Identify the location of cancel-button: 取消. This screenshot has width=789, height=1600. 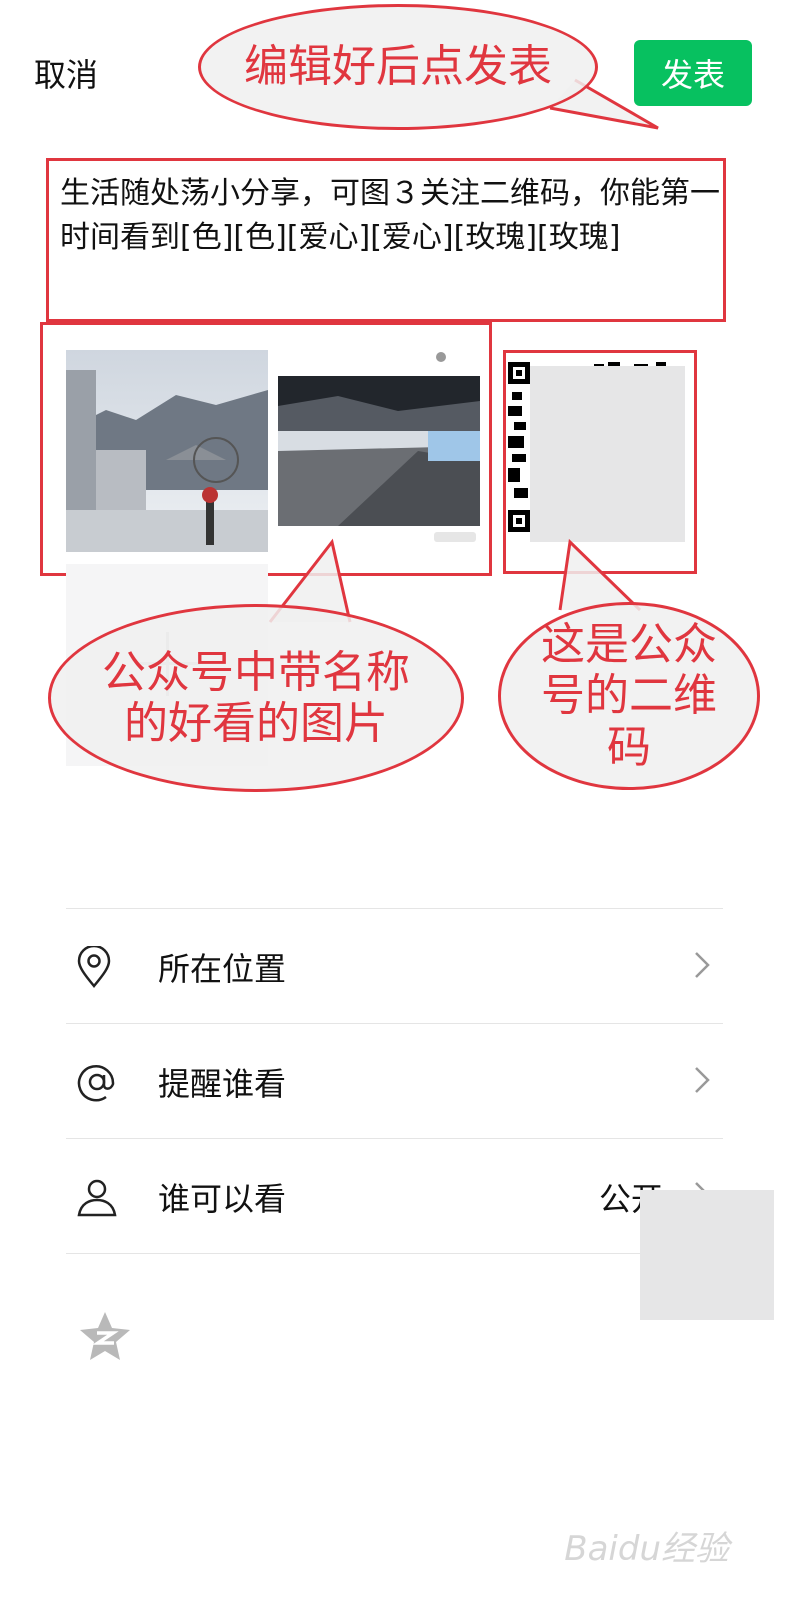
(66, 73).